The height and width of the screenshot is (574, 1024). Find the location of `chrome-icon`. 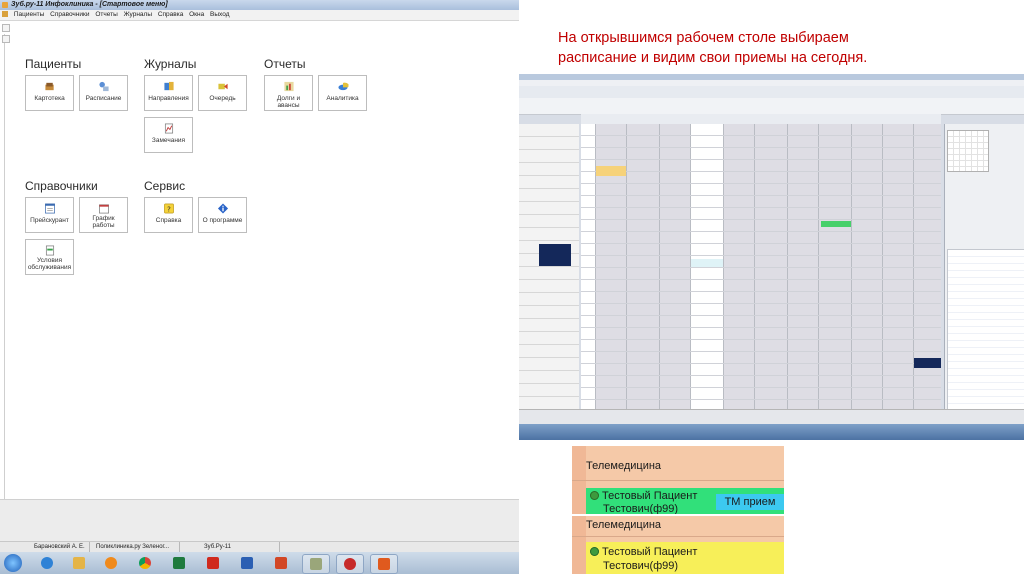

chrome-icon is located at coordinates (145, 563).